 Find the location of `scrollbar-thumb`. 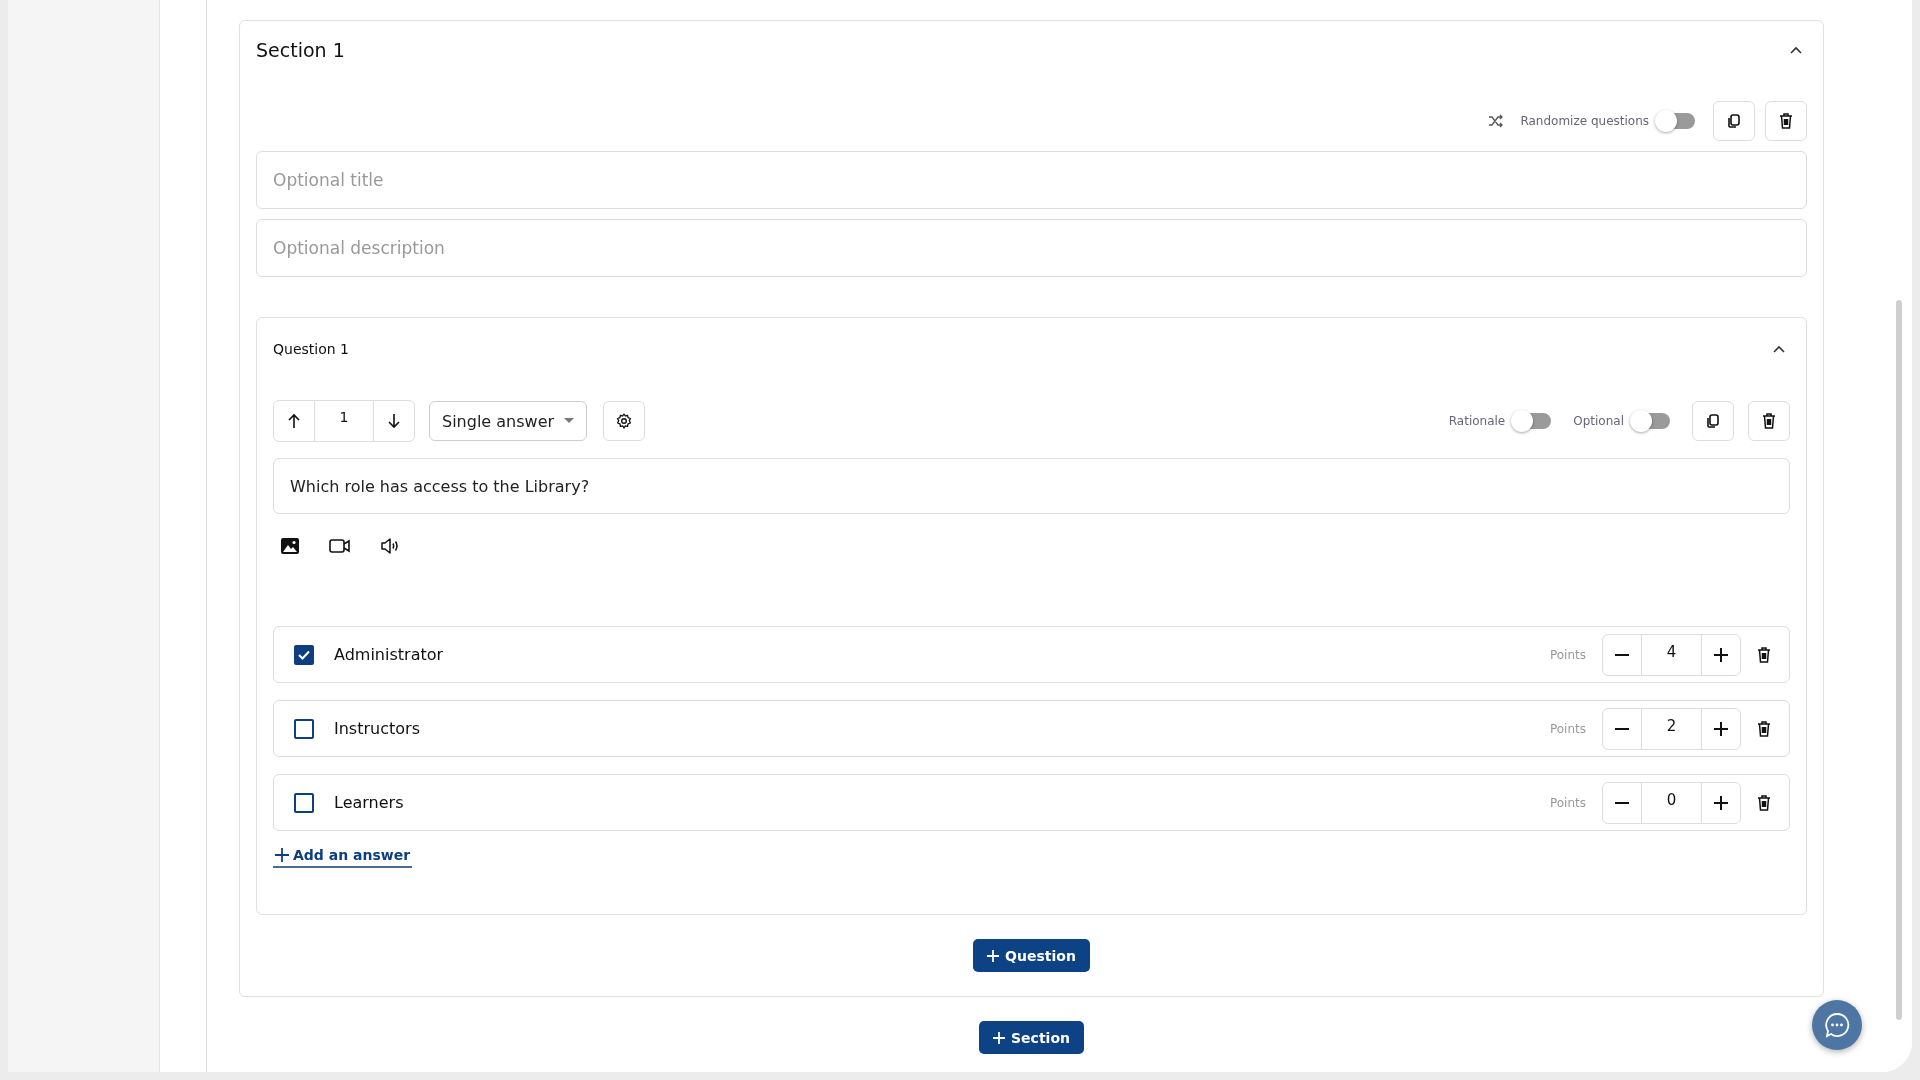

scrollbar-thumb is located at coordinates (1899, 660).